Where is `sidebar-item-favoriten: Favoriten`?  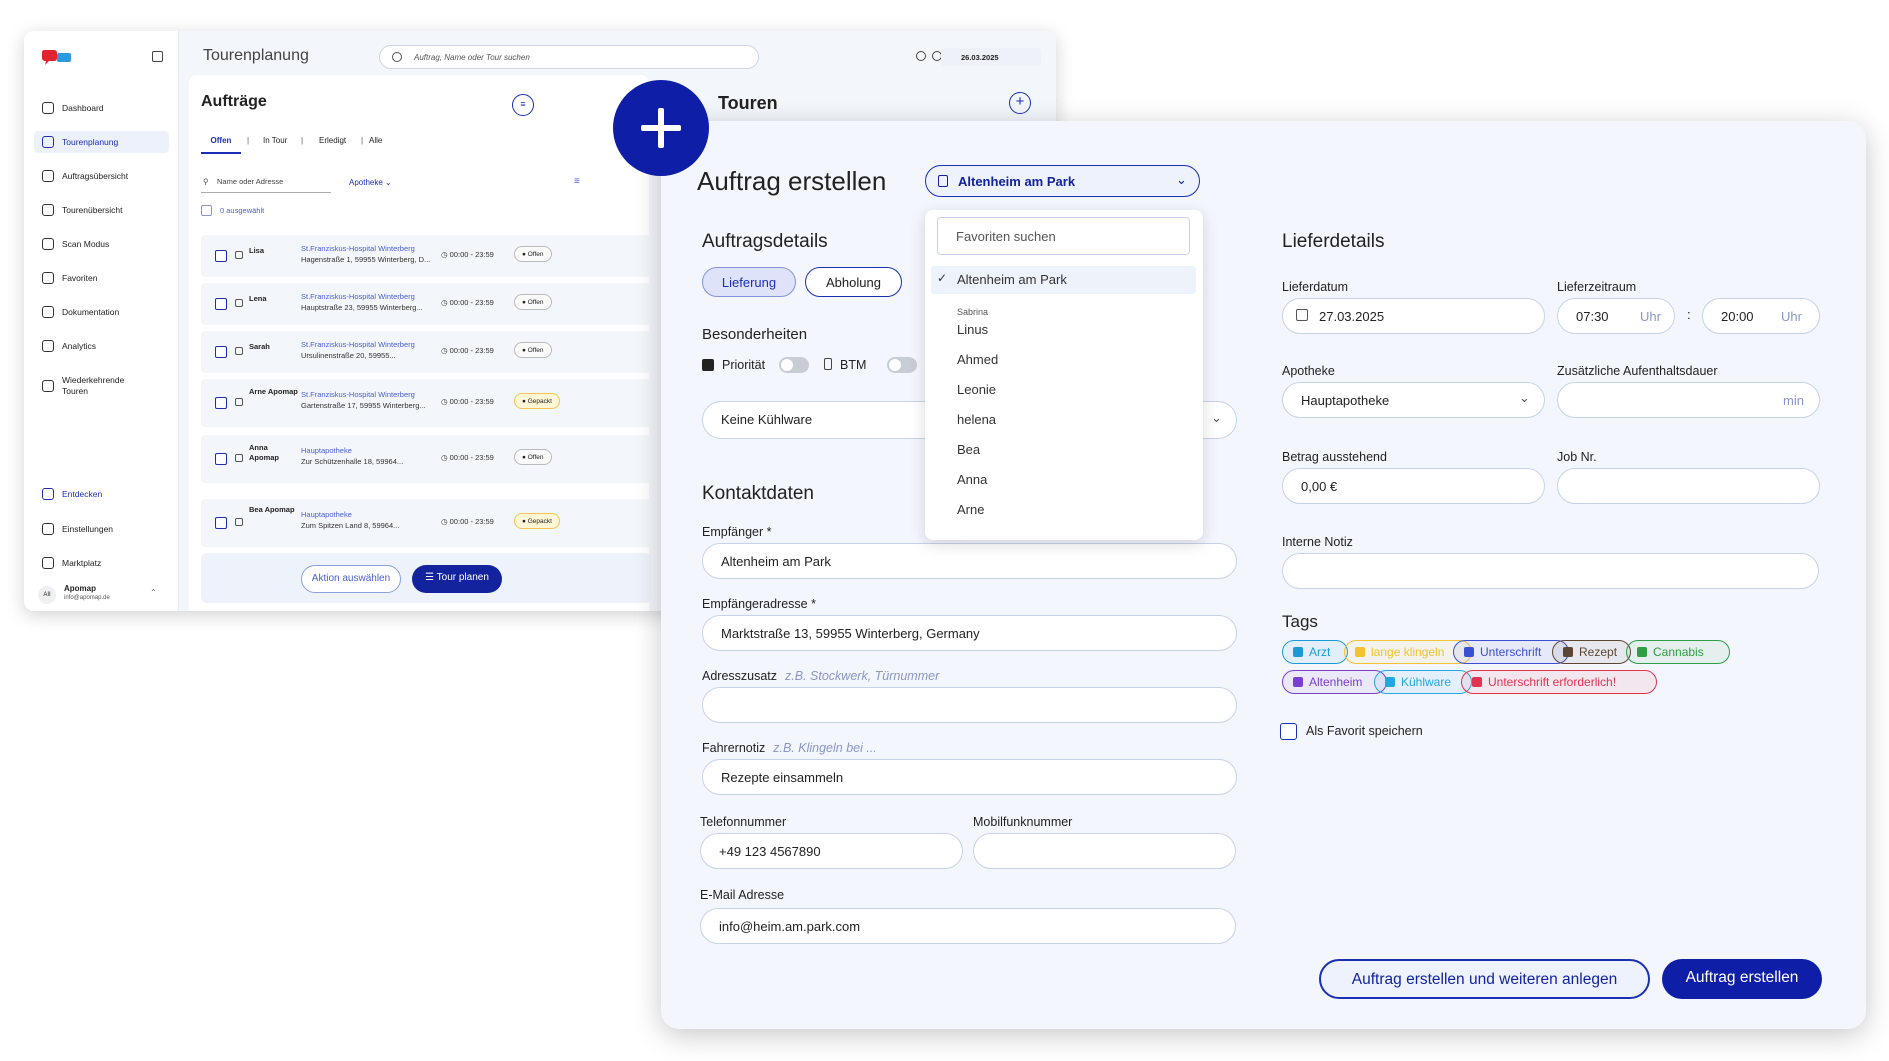 sidebar-item-favoriten: Favoriten is located at coordinates (101, 278).